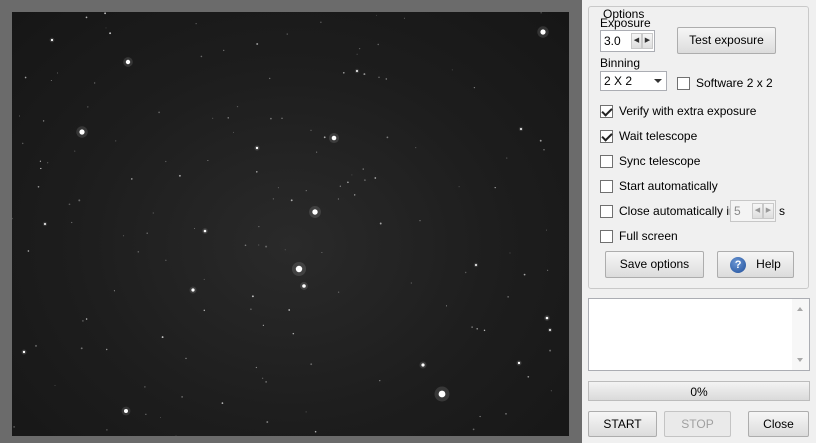  Describe the element at coordinates (659, 186) in the screenshot. I see `start-automatically-checkbox: Start automatically` at that location.